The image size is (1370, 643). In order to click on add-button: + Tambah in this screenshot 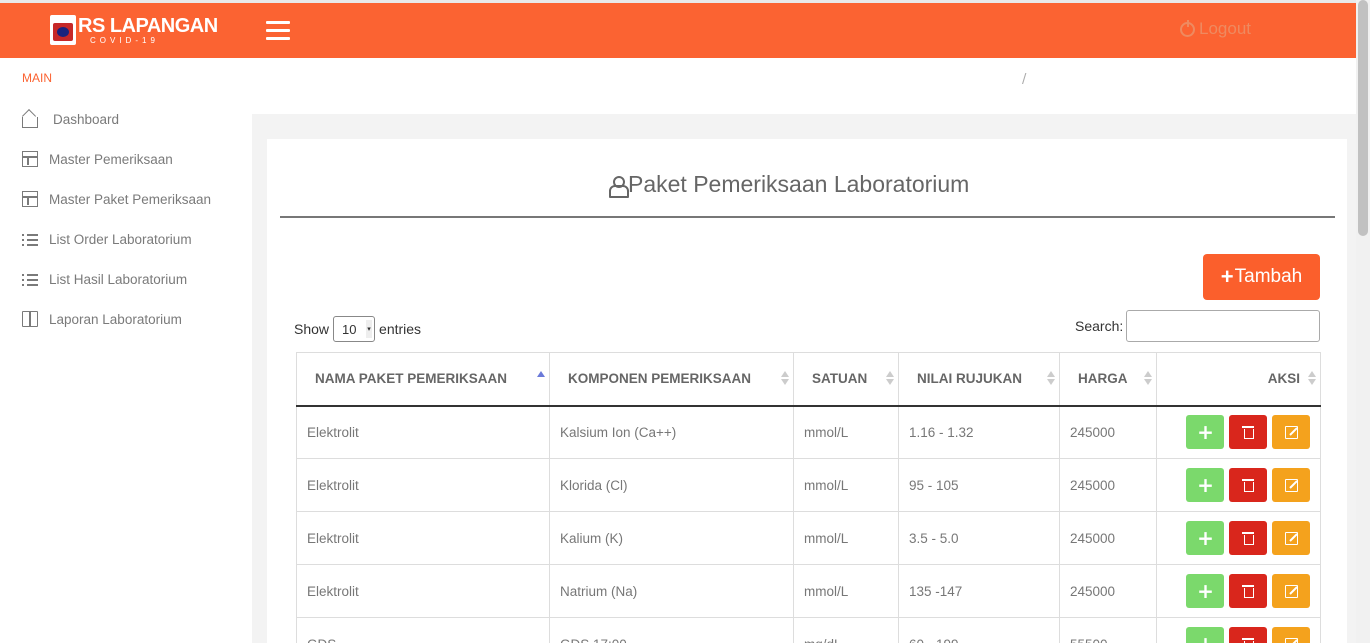, I will do `click(1261, 277)`.